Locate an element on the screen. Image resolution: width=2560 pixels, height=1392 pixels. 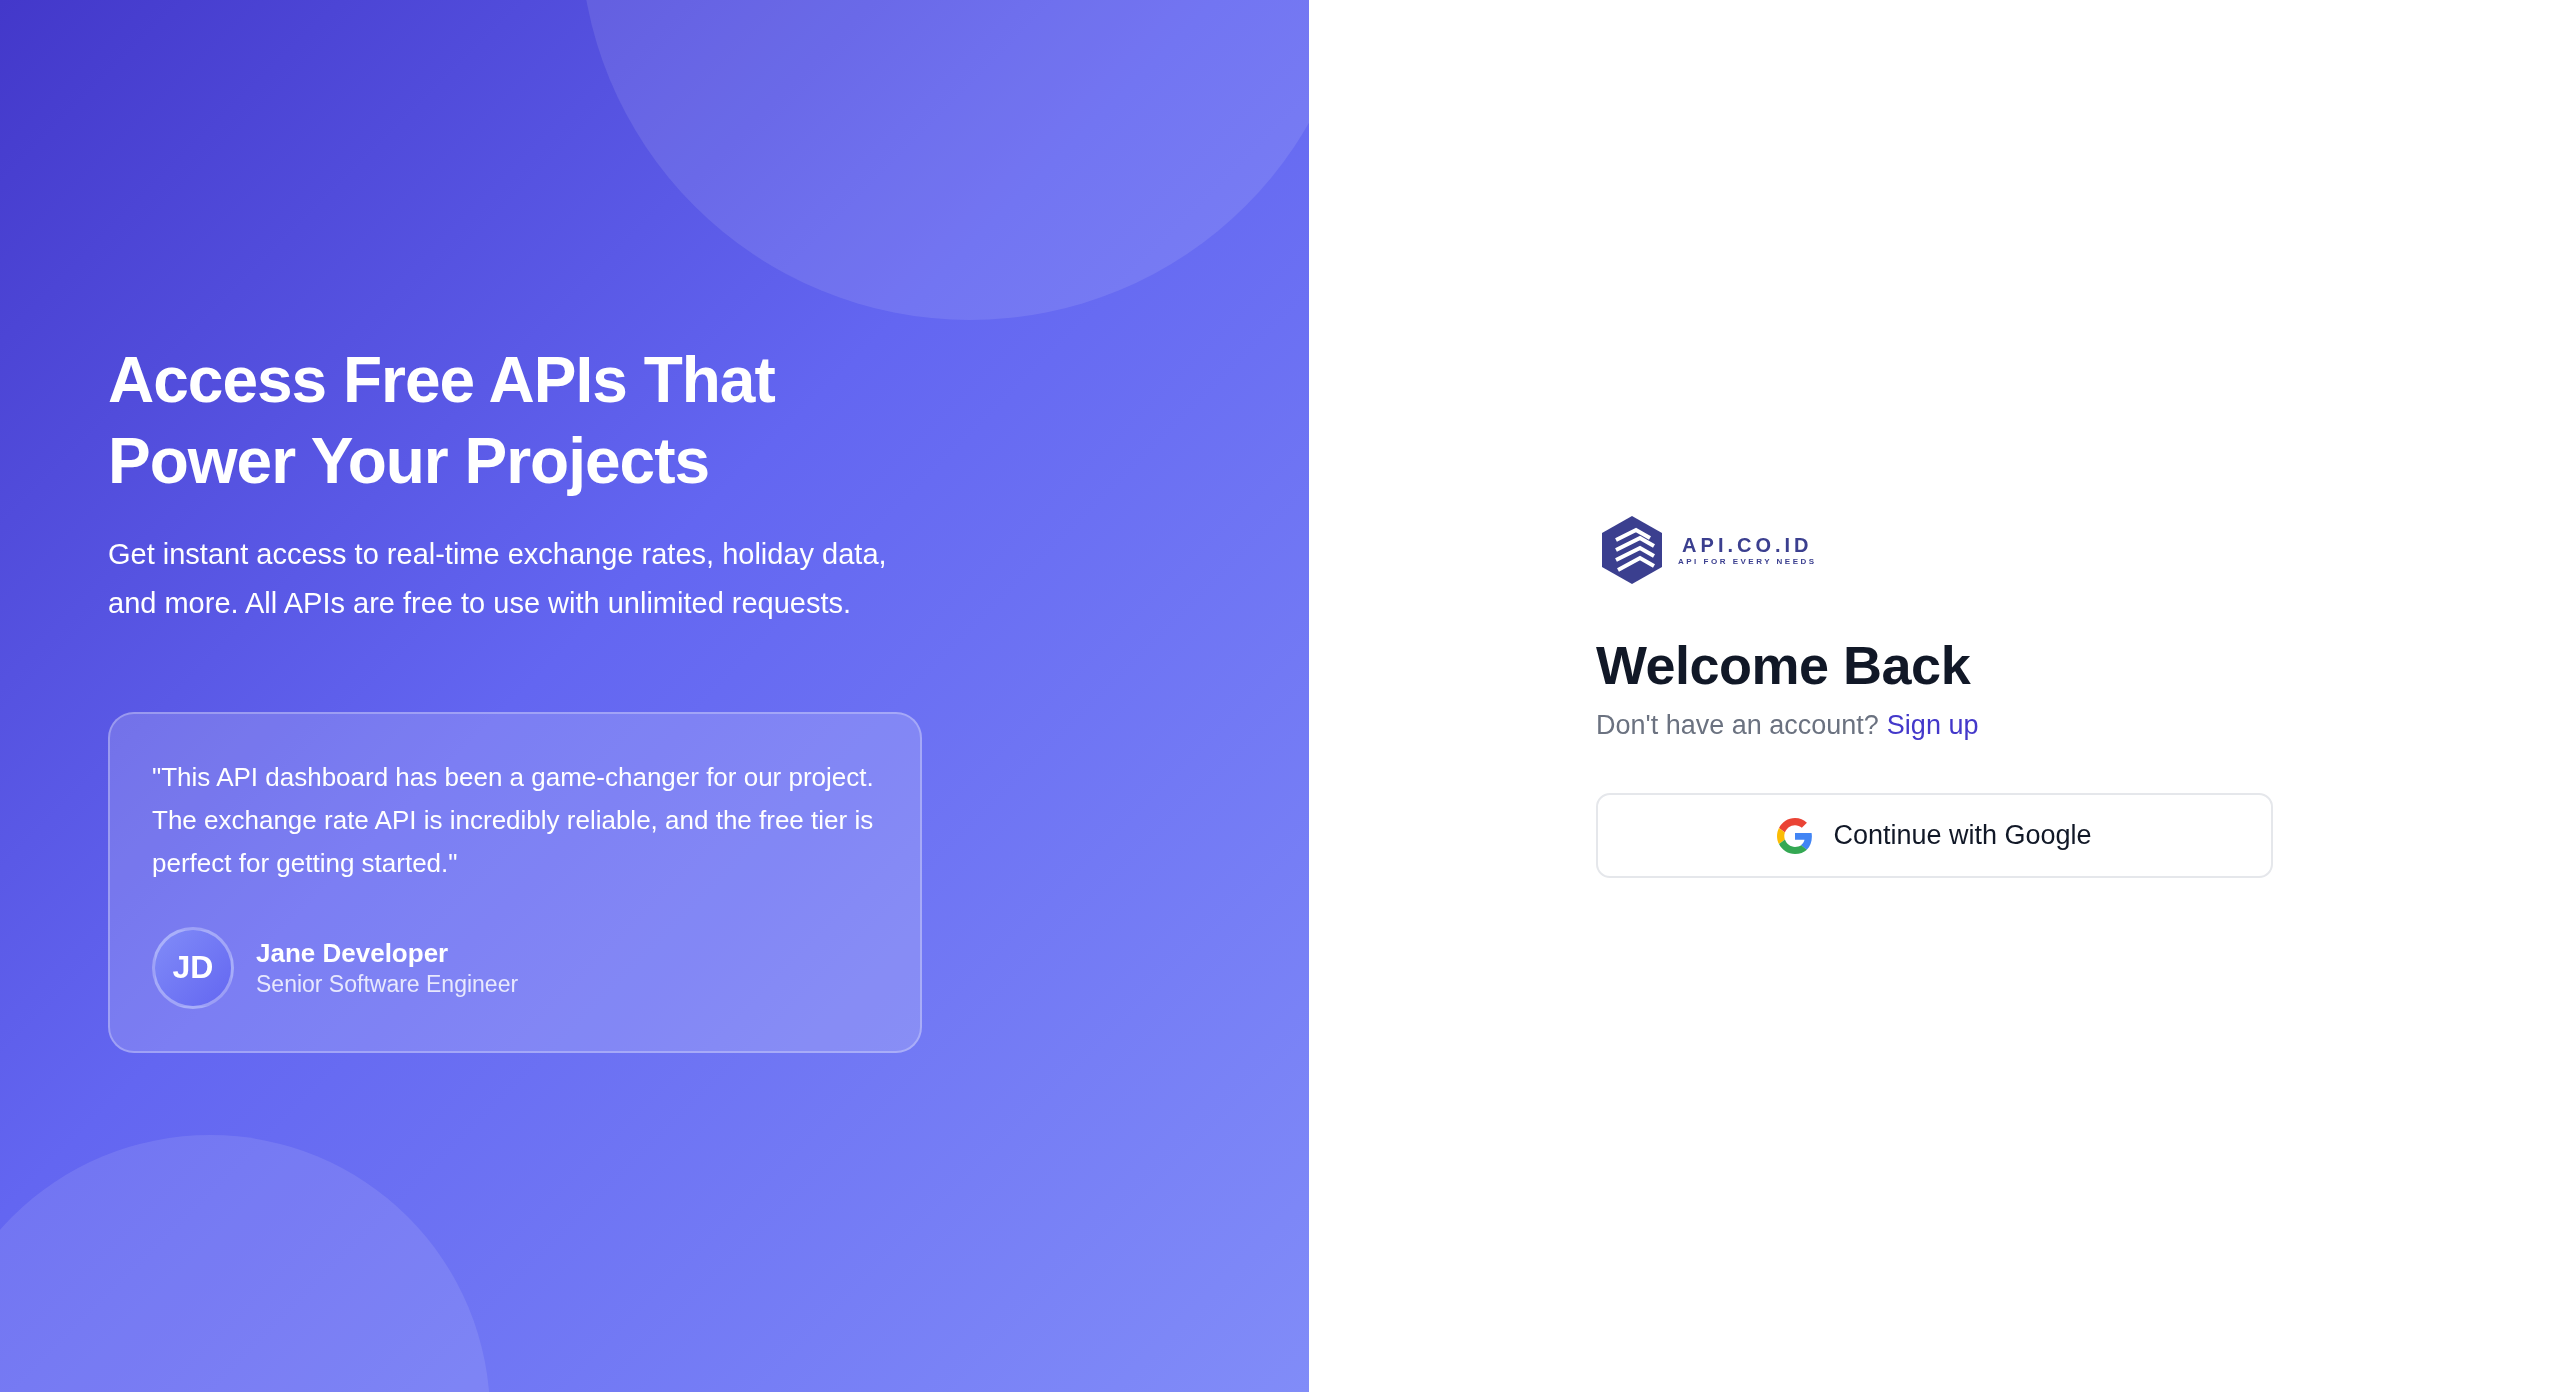
logo-icon is located at coordinates (1632, 550).